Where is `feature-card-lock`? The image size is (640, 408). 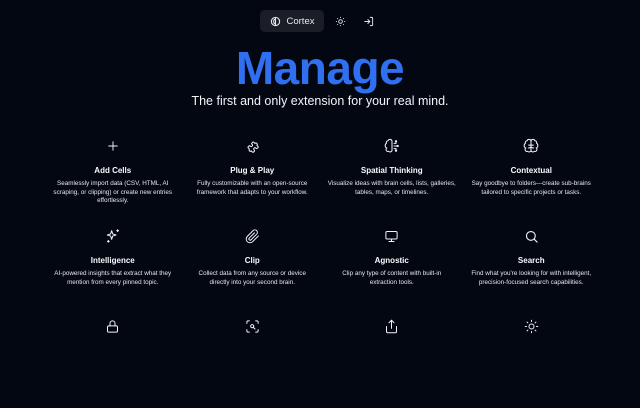 feature-card-lock is located at coordinates (113, 362).